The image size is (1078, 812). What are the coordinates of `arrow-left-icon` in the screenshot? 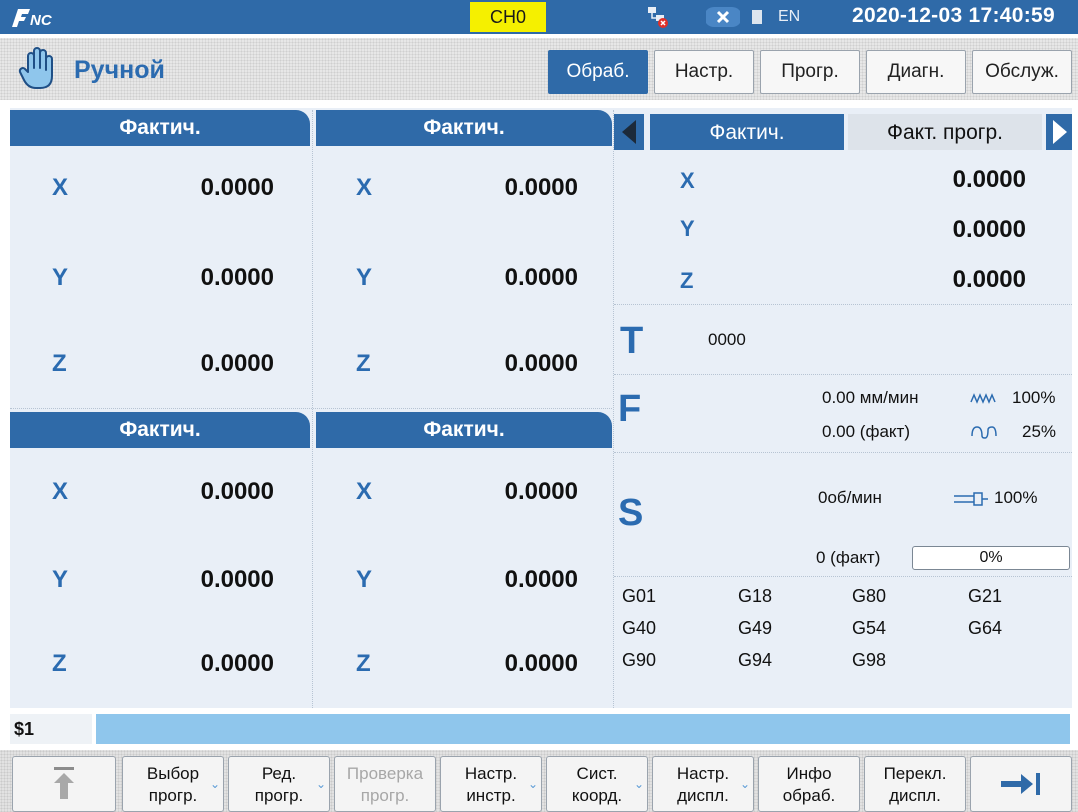 It's located at (629, 132).